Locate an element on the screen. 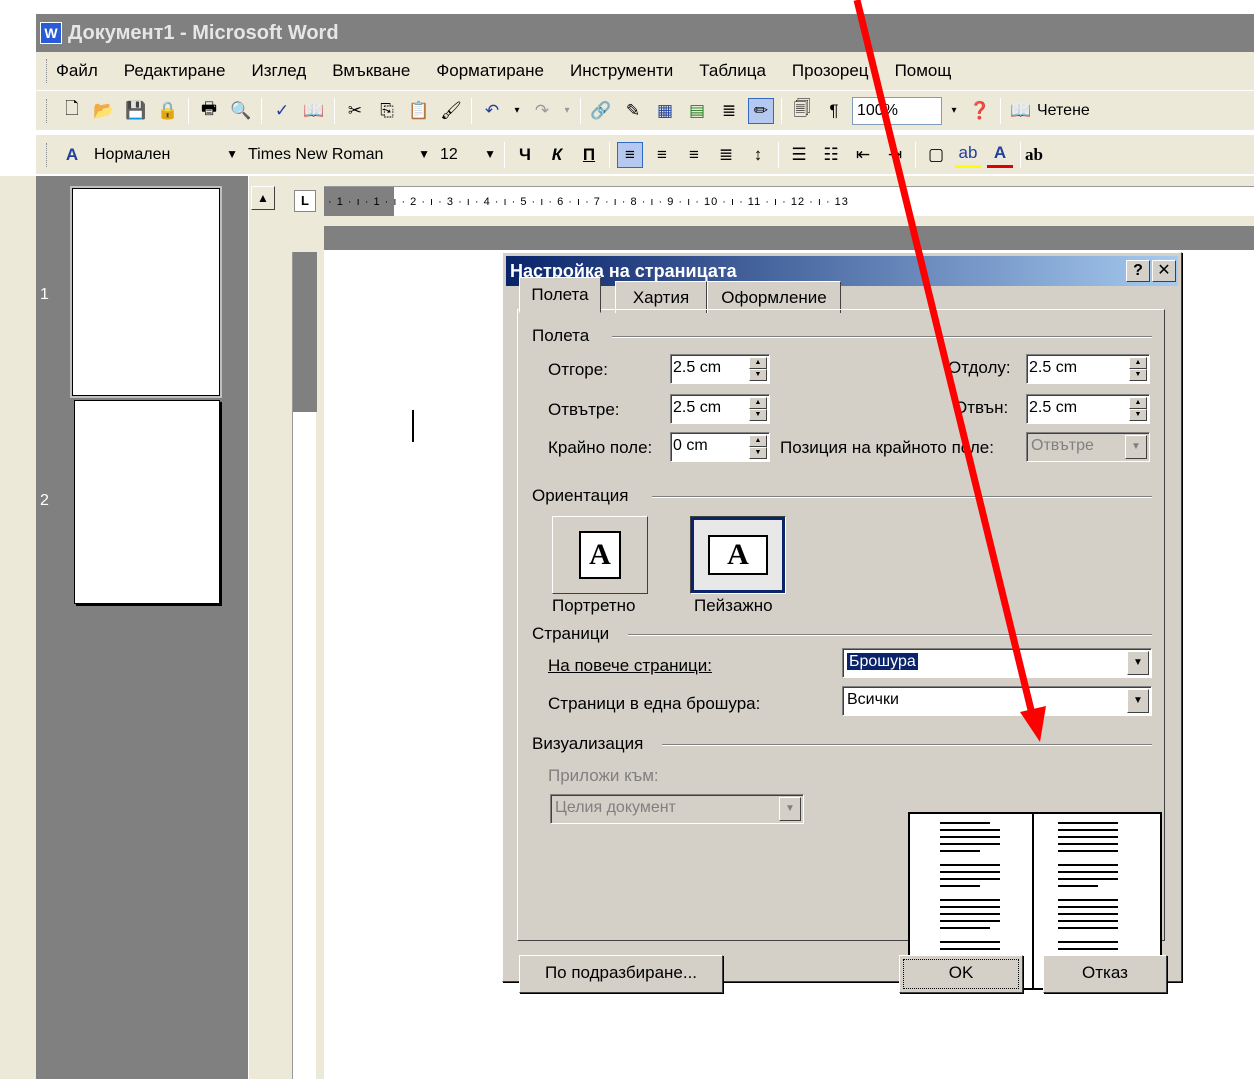 This screenshot has width=1254, height=1079. spelling-icon: ✓ is located at coordinates (282, 111).